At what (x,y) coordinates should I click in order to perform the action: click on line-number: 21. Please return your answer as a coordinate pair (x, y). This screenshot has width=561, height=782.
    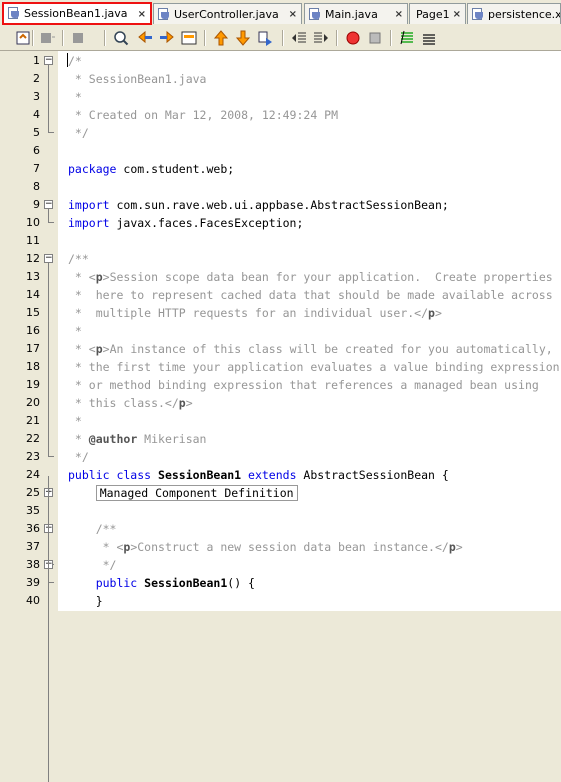
    Looking at the image, I should click on (33, 420).